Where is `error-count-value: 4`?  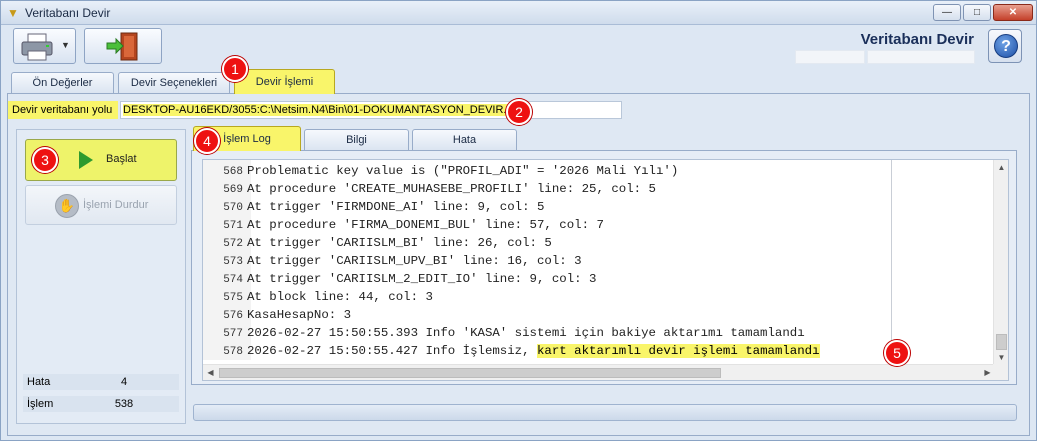
error-count-value: 4 is located at coordinates (124, 382).